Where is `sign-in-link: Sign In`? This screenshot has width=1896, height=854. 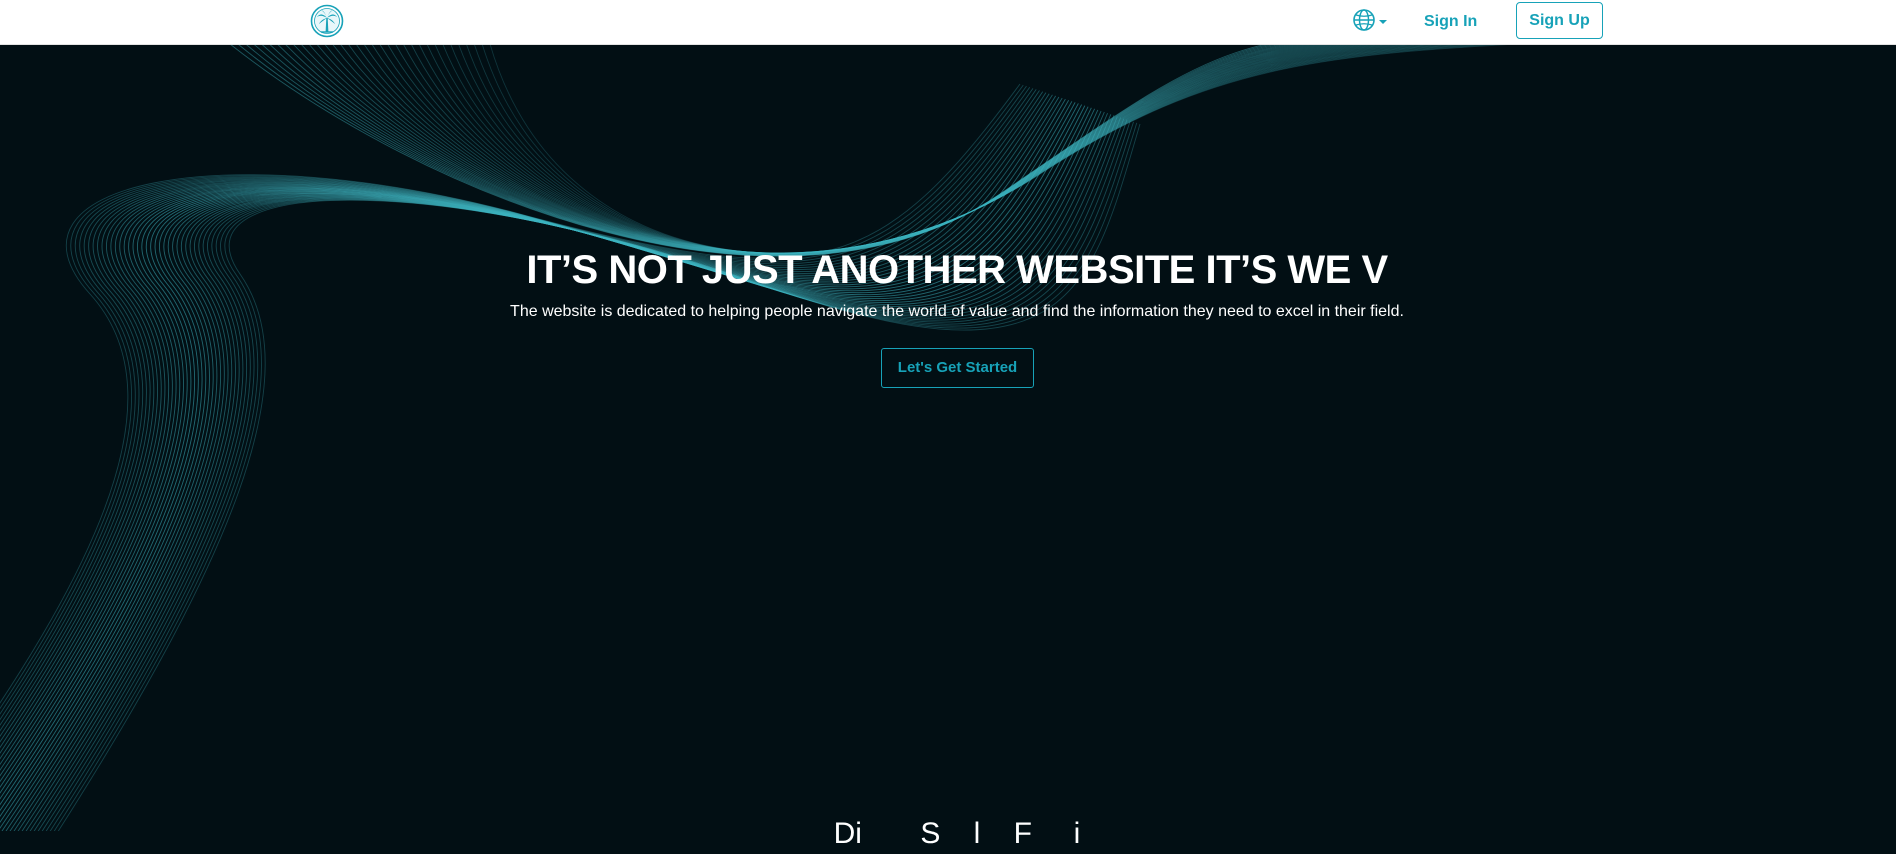 sign-in-link: Sign In is located at coordinates (1450, 22).